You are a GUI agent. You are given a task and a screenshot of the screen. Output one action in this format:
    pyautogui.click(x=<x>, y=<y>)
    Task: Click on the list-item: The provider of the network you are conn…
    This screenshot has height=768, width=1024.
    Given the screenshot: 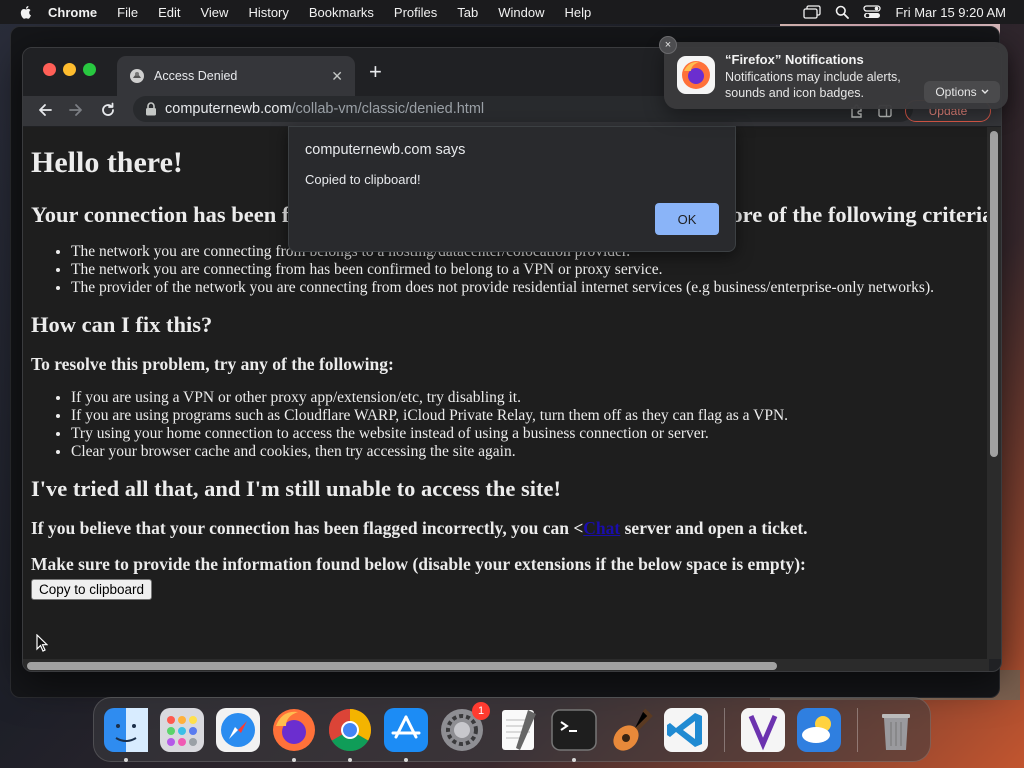 What is the action you would take?
    pyautogui.click(x=526, y=288)
    